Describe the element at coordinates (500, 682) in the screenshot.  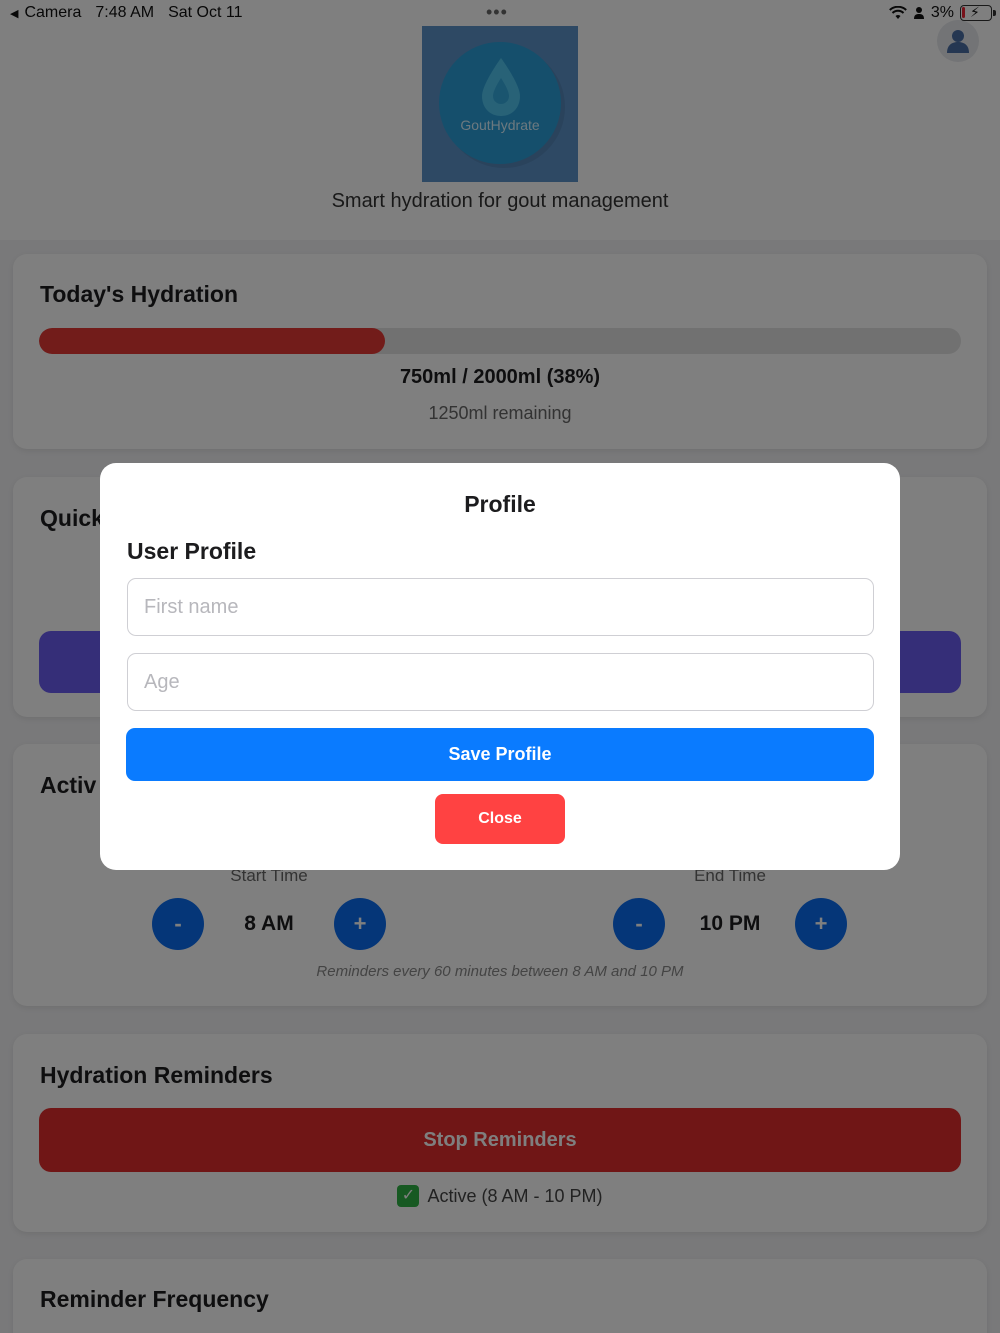
I see `age-input` at that location.